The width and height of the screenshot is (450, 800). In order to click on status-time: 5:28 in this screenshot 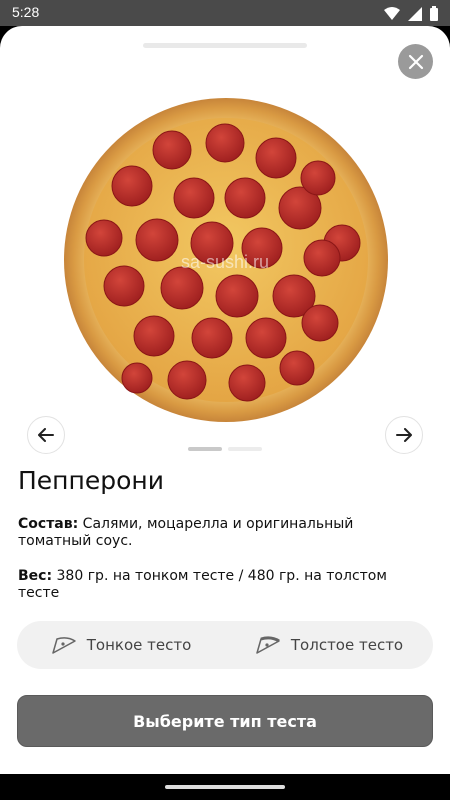, I will do `click(26, 12)`.